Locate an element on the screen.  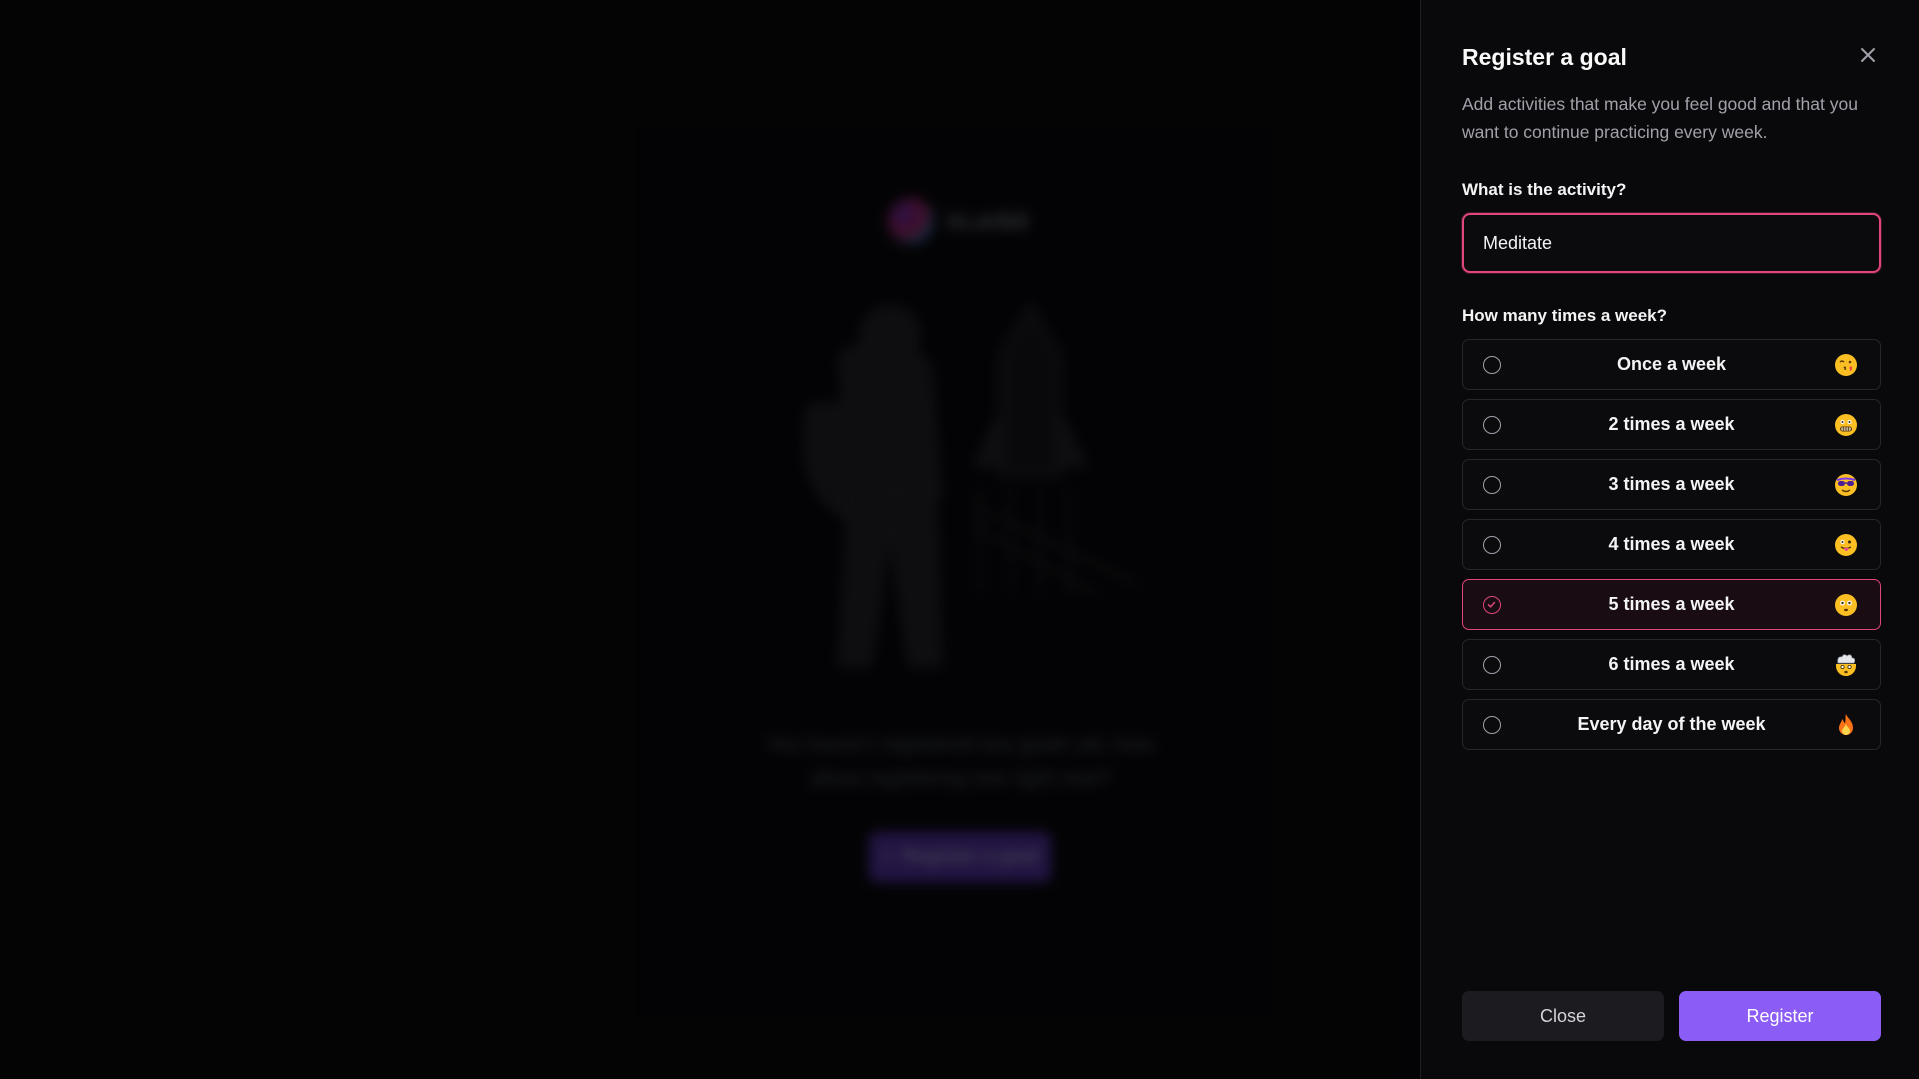
register-button: Register is located at coordinates (1780, 1016).